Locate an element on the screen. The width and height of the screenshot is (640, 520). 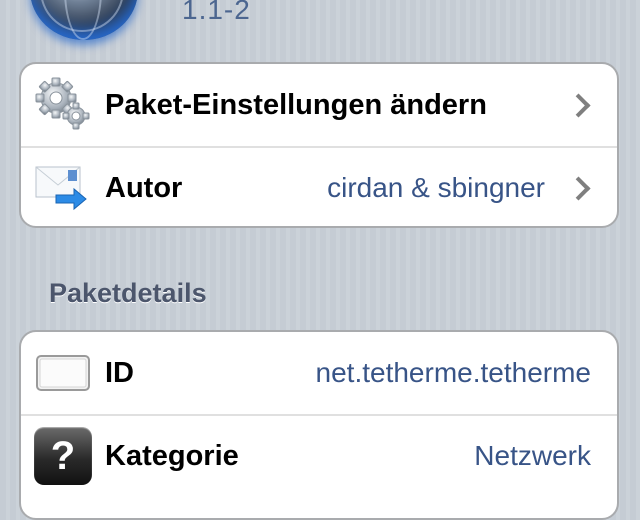
row-autor: Autor cirdan & sbingner is located at coordinates (319, 186).